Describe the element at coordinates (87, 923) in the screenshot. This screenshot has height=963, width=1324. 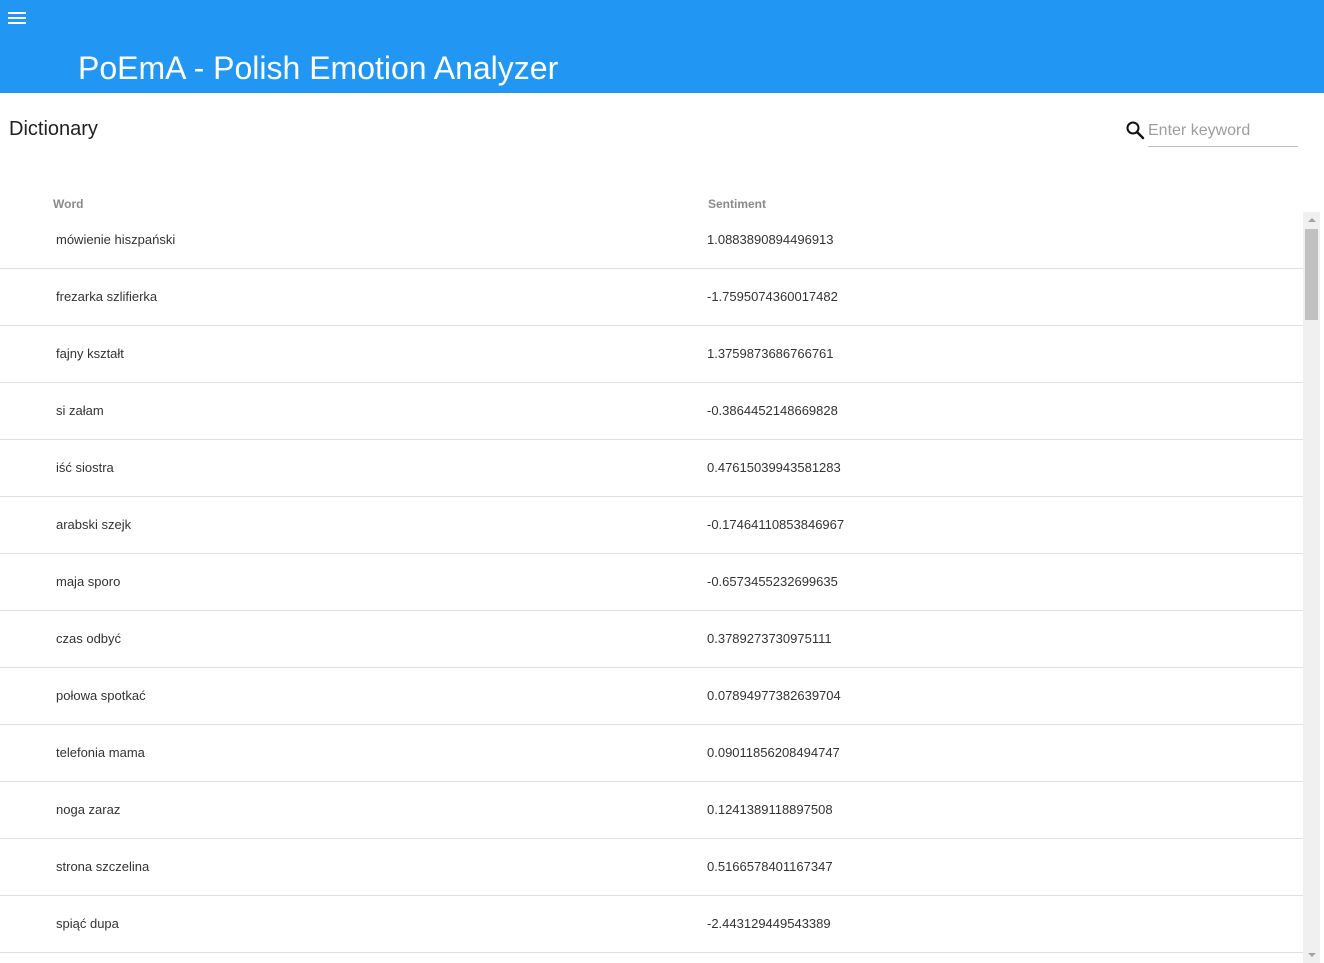
I see `word-cell: spiąć dupa` at that location.